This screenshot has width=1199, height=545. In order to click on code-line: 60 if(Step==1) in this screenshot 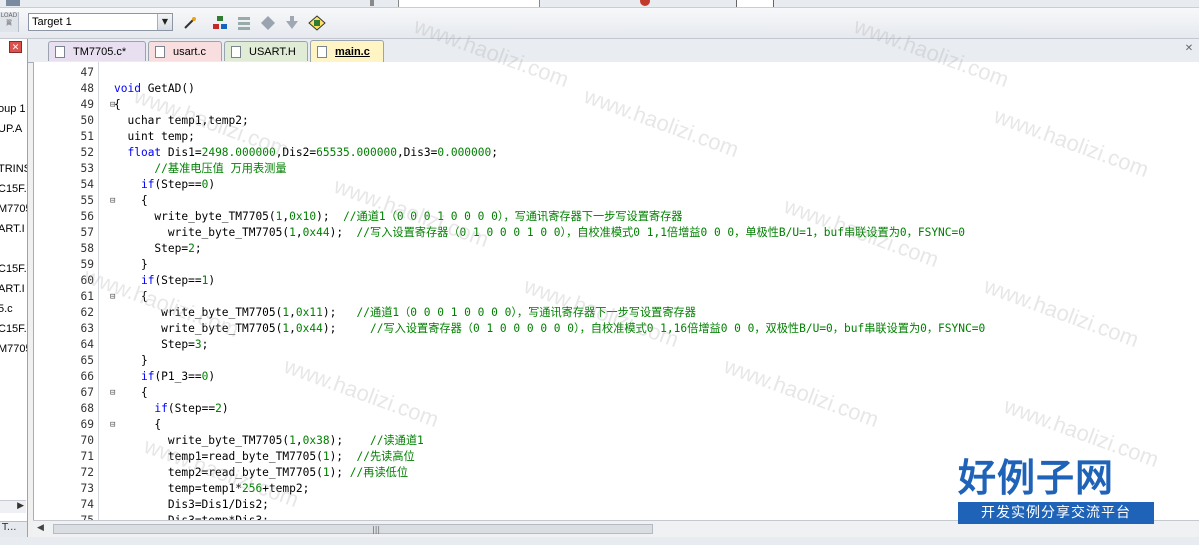, I will do `click(616, 281)`.